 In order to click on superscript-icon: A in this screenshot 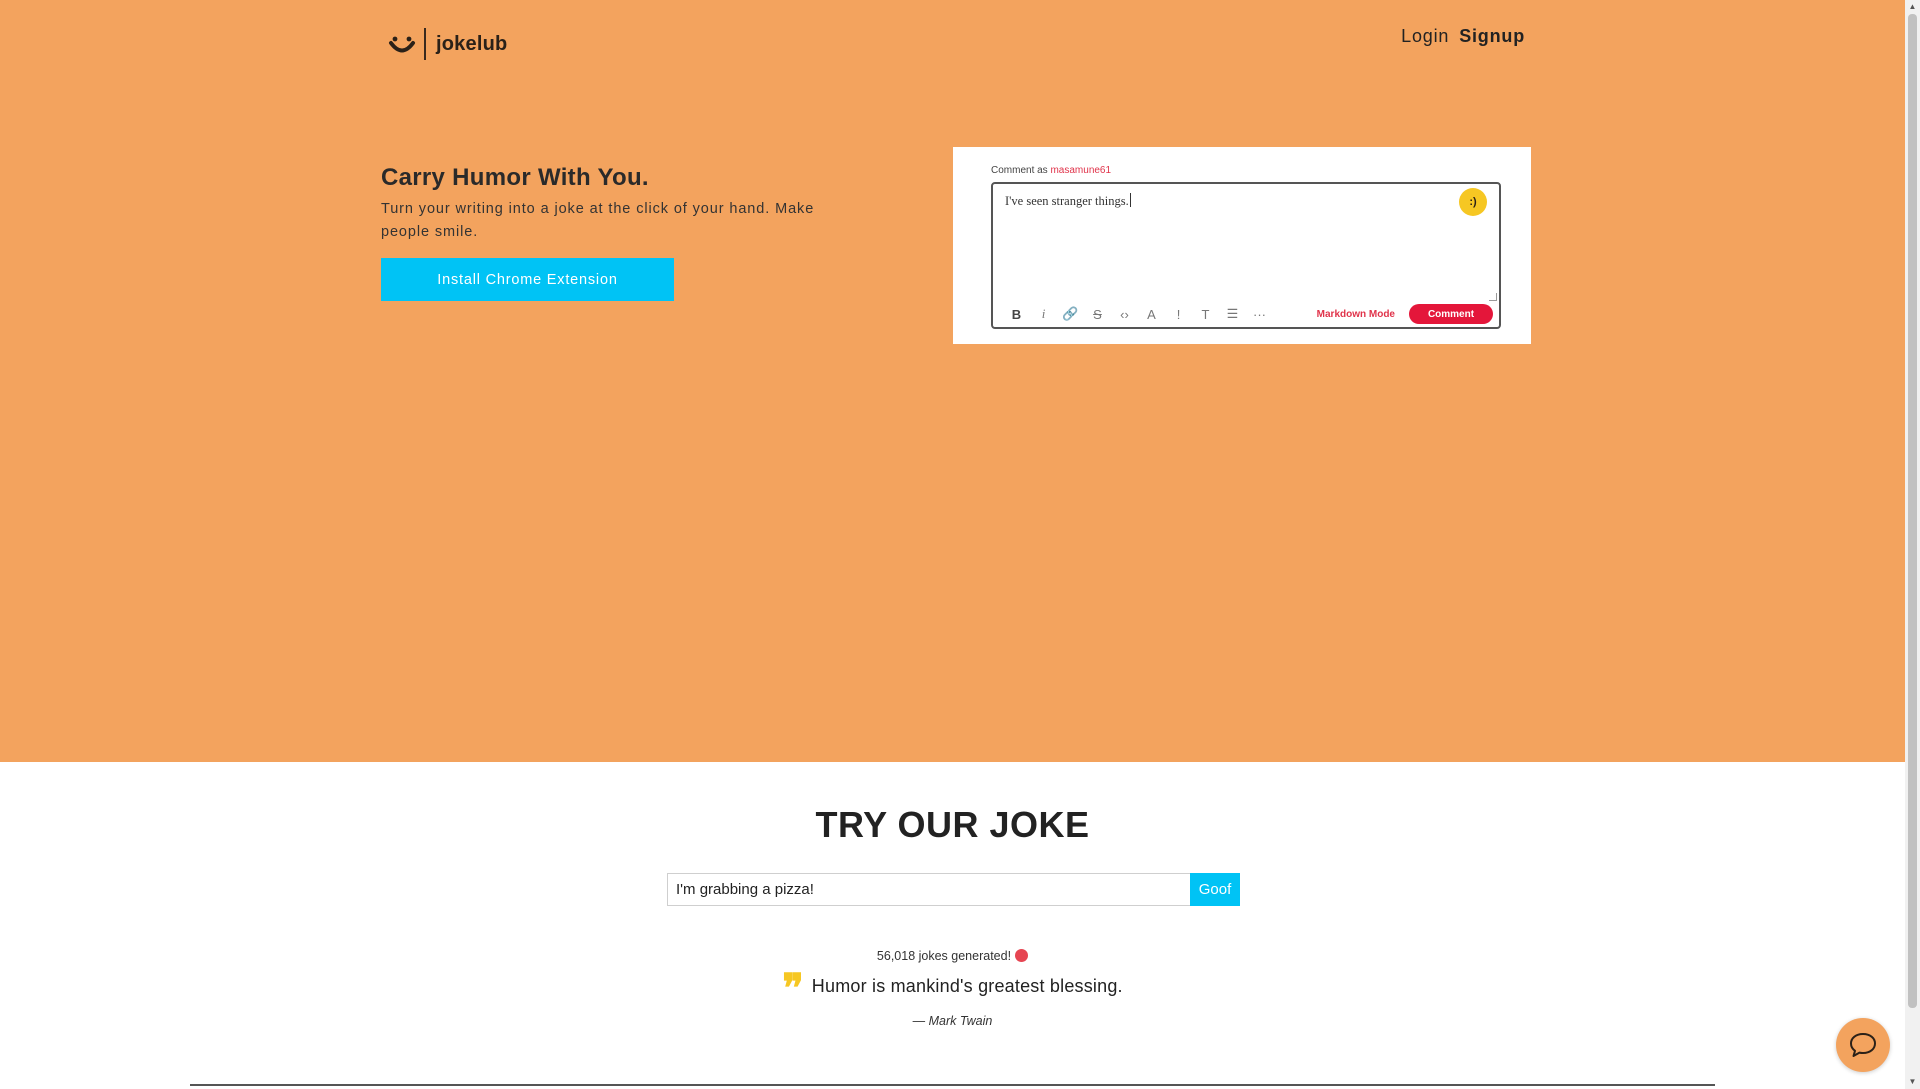, I will do `click(1151, 314)`.